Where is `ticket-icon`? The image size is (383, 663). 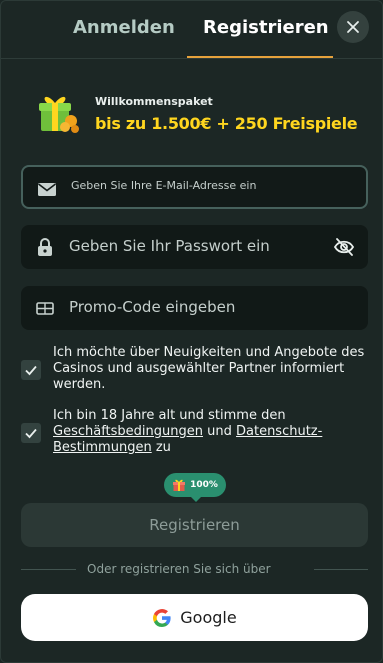 ticket-icon is located at coordinates (45, 308).